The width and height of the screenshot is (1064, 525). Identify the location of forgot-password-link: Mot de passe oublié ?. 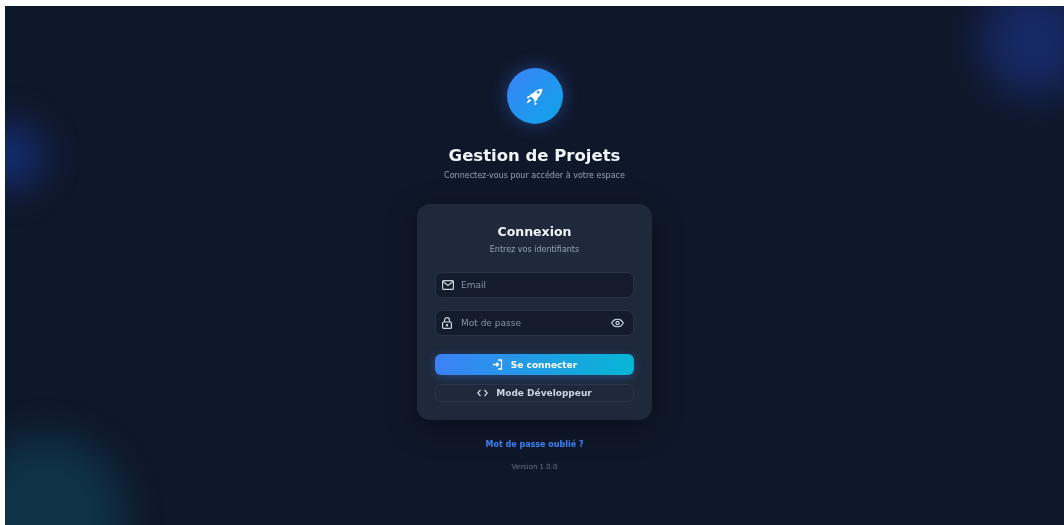
(534, 444).